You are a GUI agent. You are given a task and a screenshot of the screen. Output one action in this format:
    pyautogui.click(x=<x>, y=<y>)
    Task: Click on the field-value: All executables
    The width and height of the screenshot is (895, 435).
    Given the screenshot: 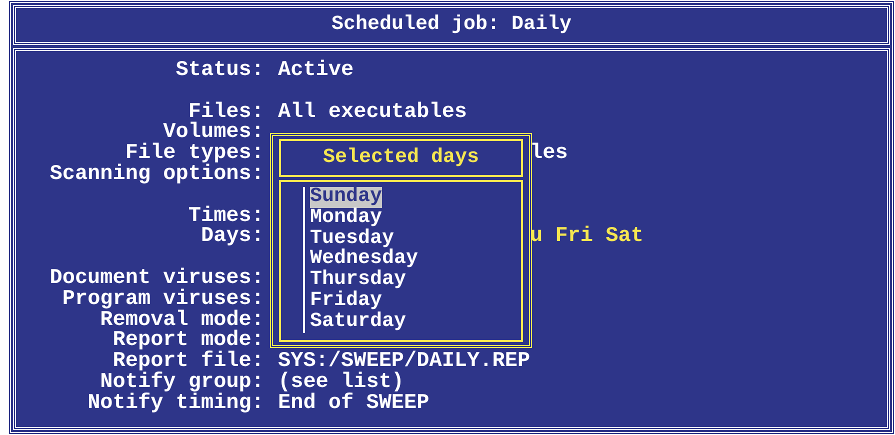 What is the action you would take?
    pyautogui.click(x=373, y=113)
    